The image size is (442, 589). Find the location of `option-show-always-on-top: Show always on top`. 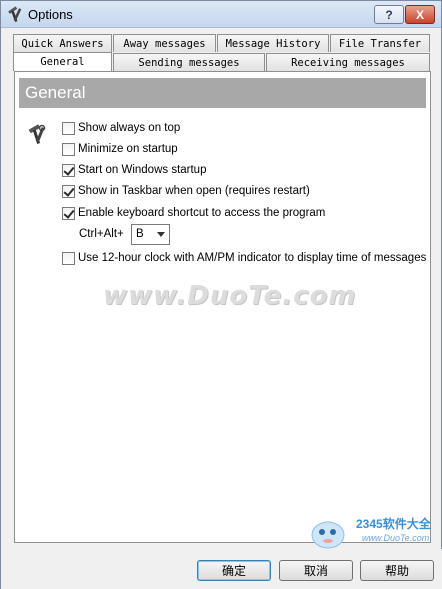

option-show-always-on-top: Show always on top is located at coordinates (121, 128).